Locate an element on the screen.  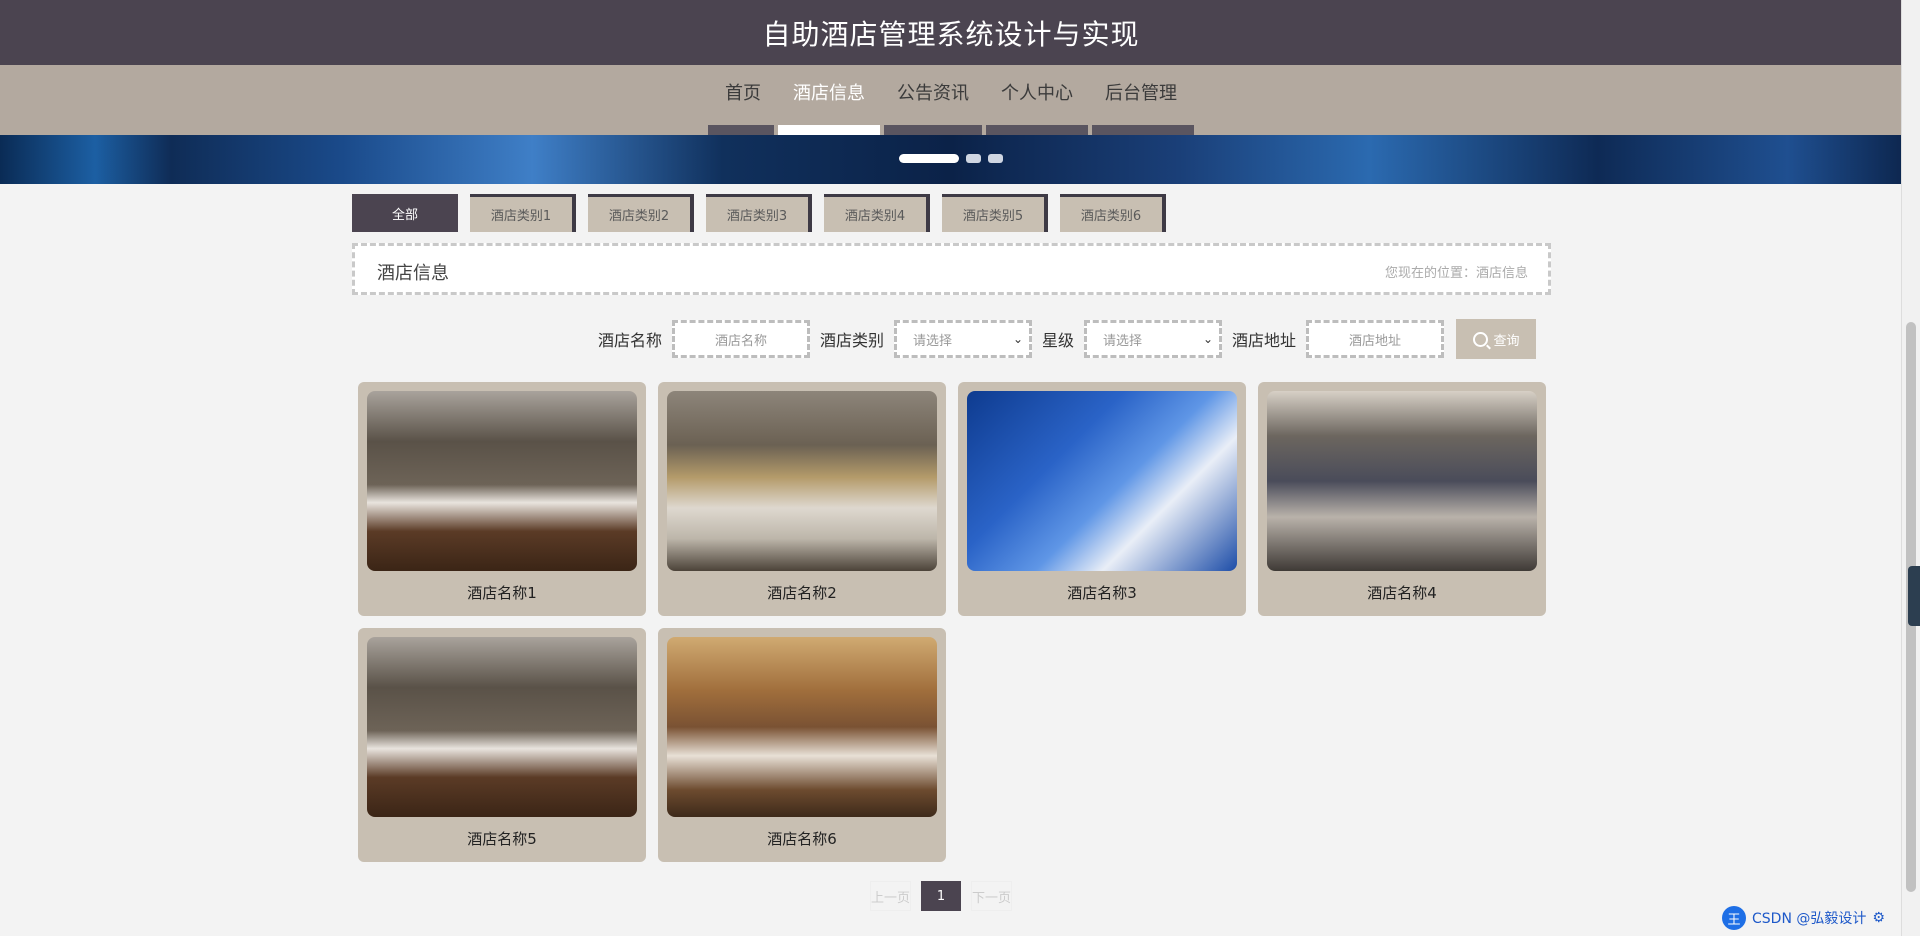
site-header: 自助酒店管理系统设计与实现 is located at coordinates (951, 32).